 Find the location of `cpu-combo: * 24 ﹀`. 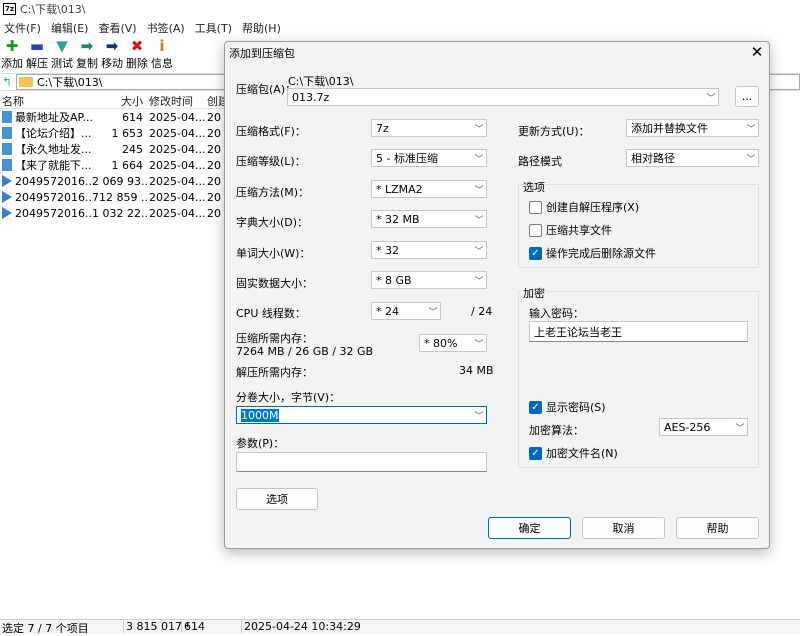

cpu-combo: * 24 ﹀ is located at coordinates (406, 311).